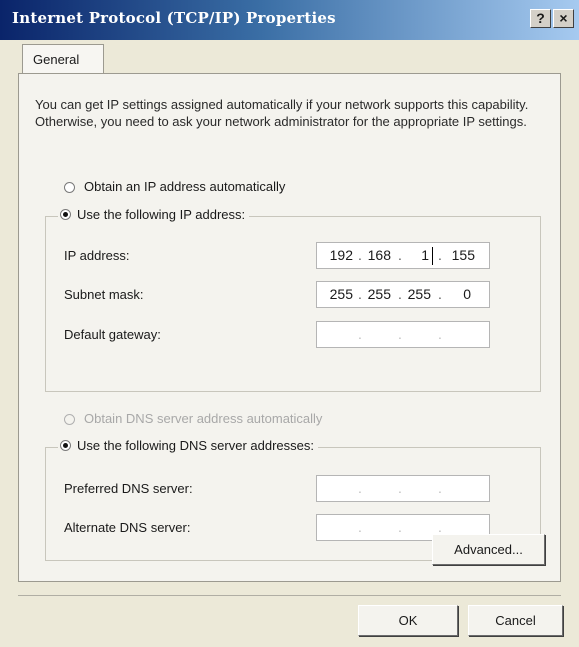 The width and height of the screenshot is (579, 647). I want to click on ip-address-input: 192 . 168 . 1 . 155, so click(403, 255).